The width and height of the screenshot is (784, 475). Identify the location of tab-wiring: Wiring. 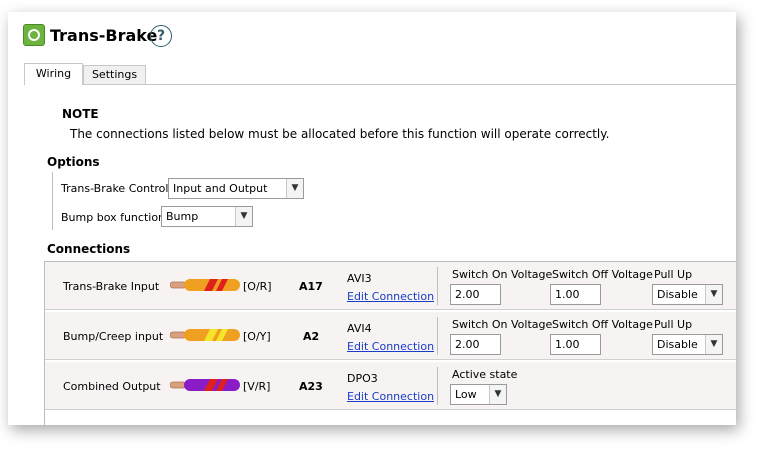
(53, 74).